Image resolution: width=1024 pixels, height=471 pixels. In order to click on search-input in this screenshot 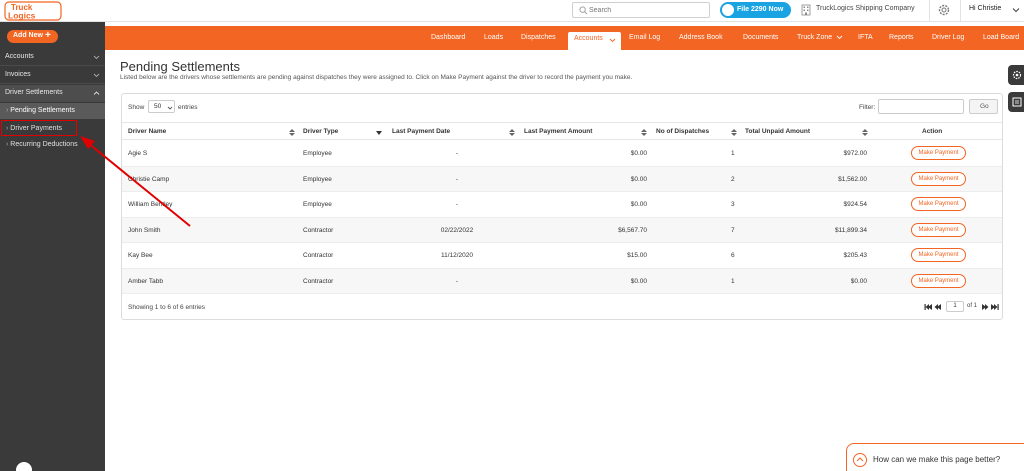, I will do `click(647, 10)`.